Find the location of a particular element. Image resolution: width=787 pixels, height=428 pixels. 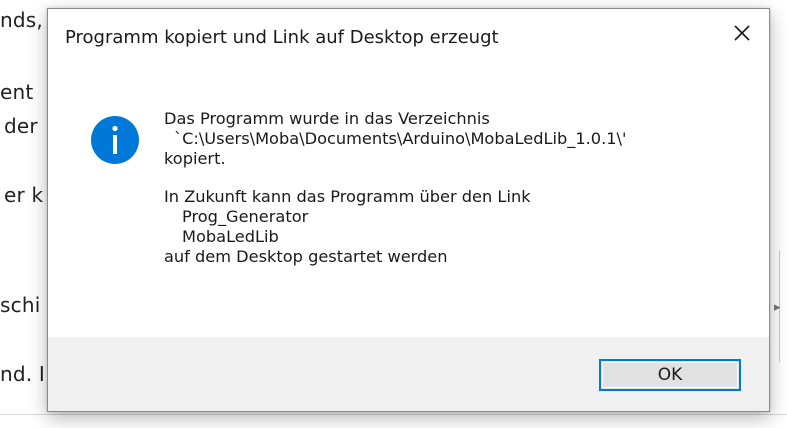

background-text-fragment: ent is located at coordinates (17, 92).